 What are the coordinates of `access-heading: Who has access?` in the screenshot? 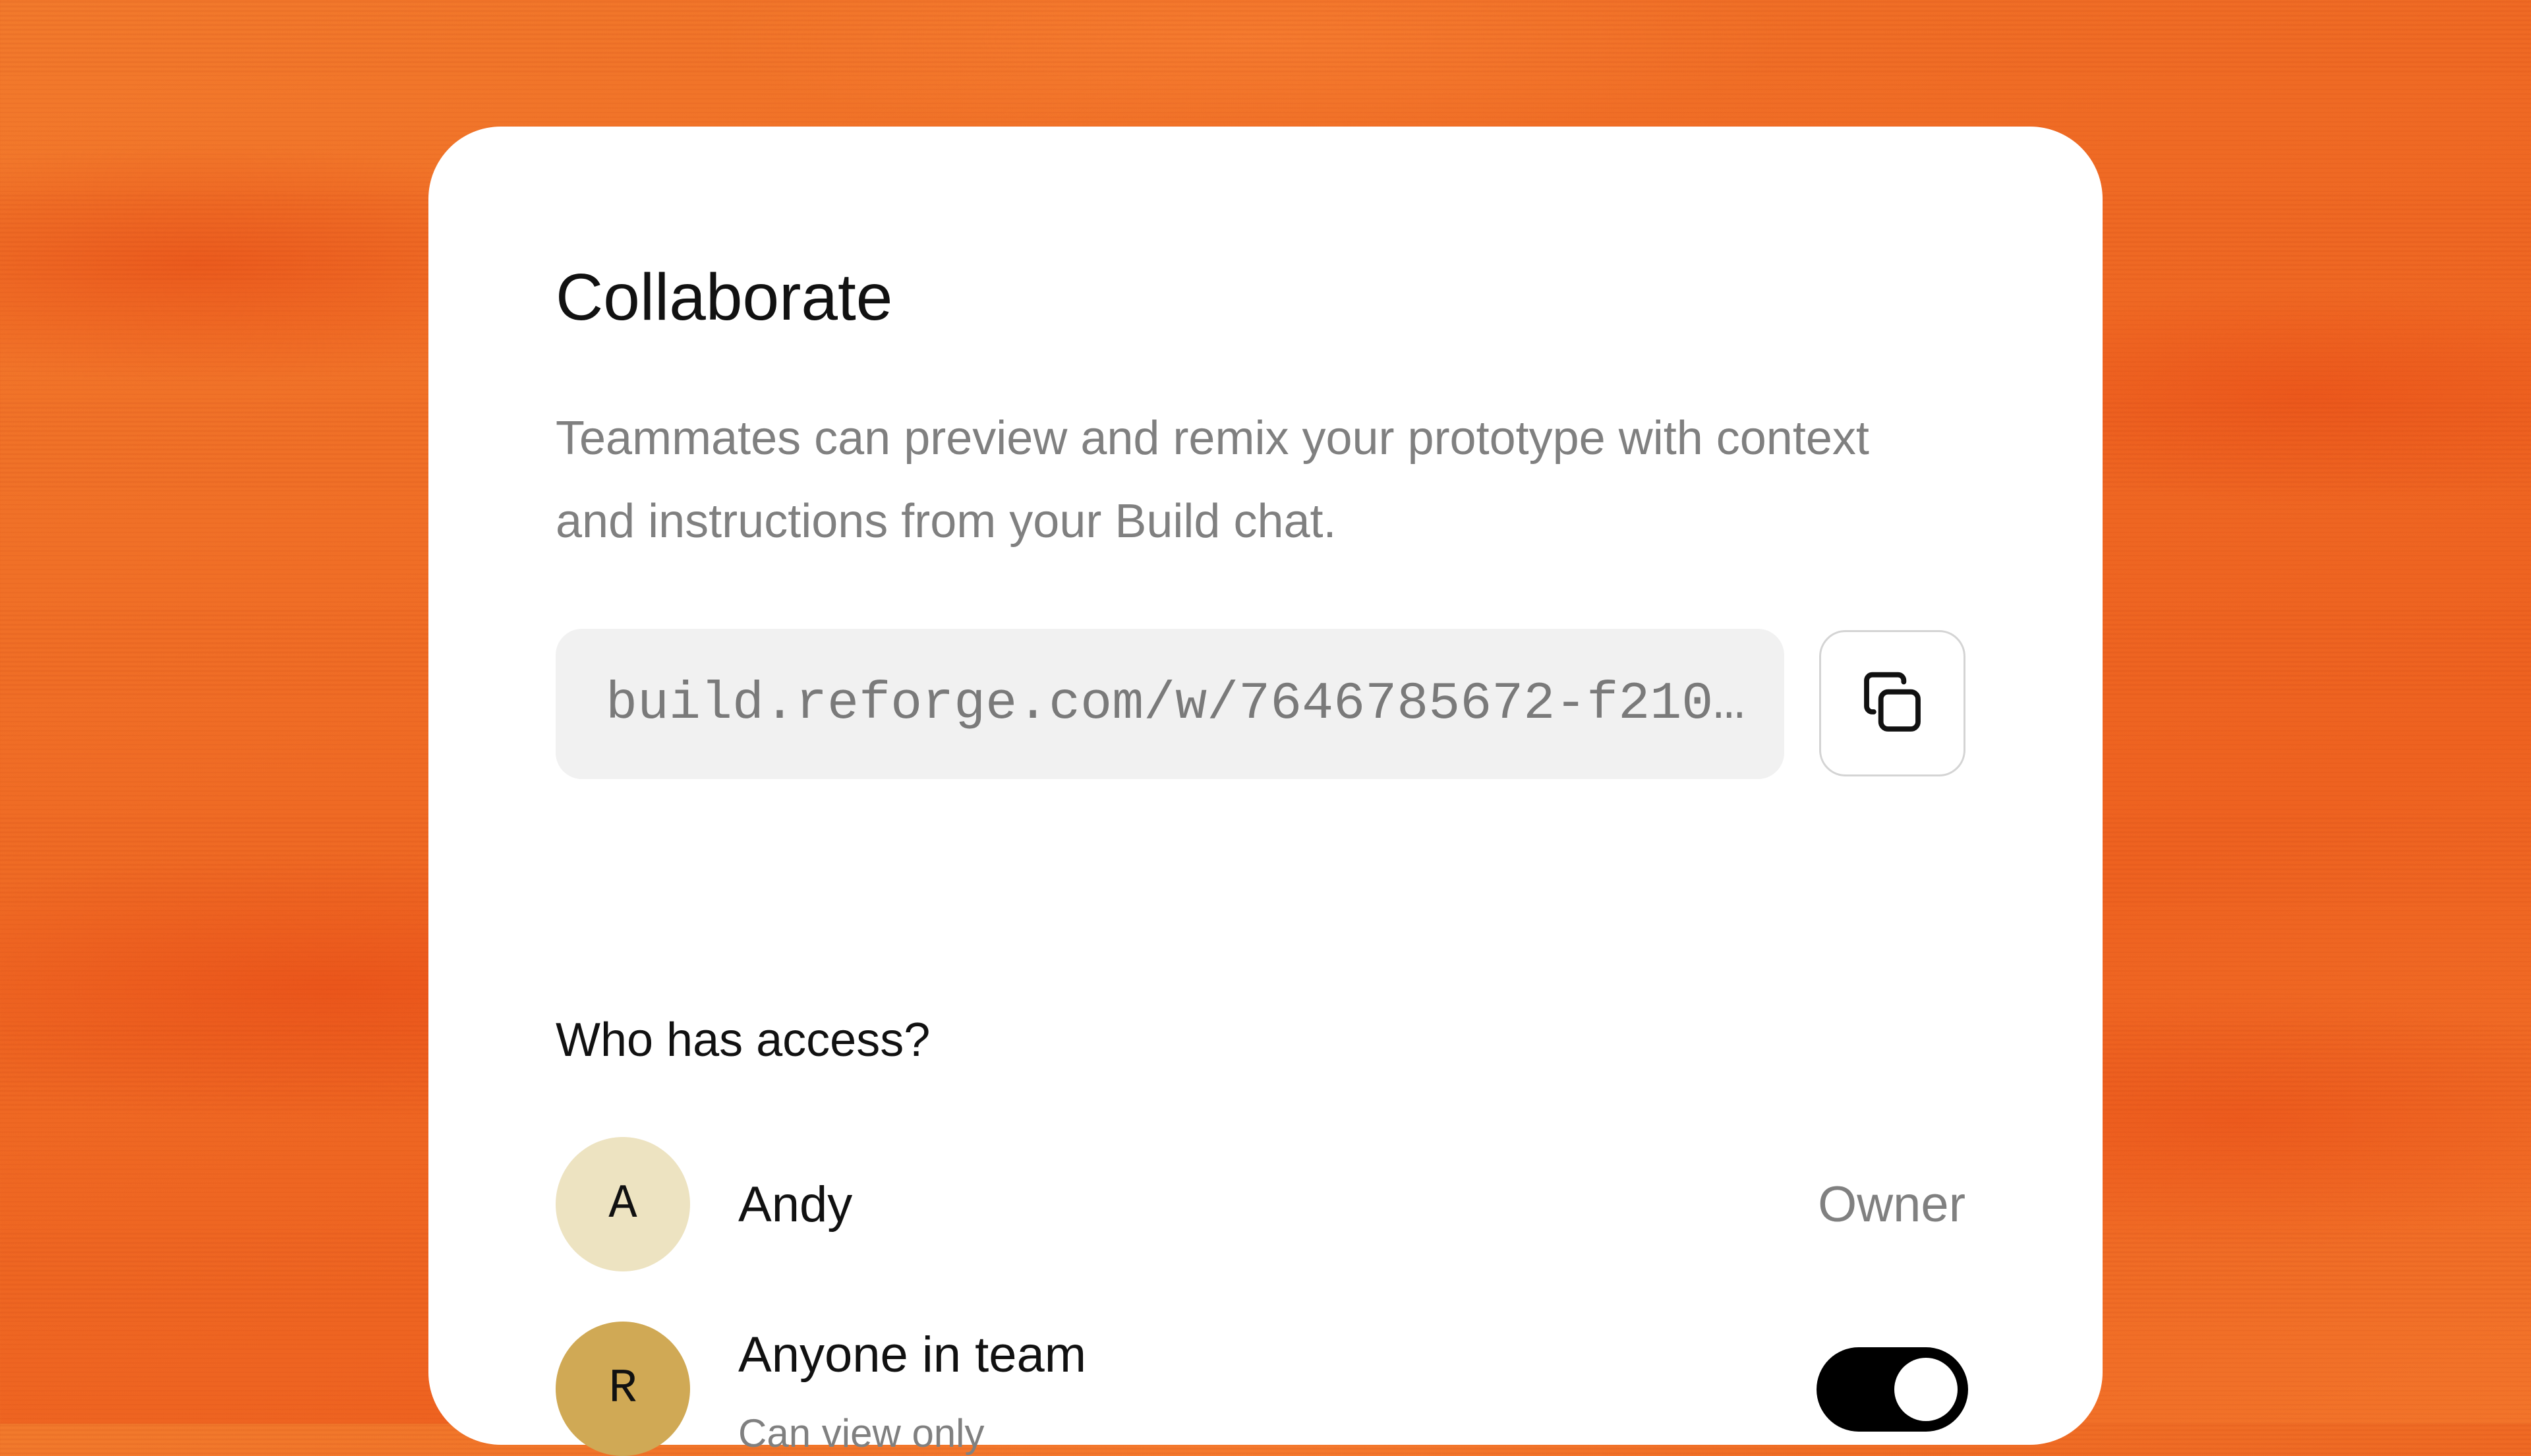 It's located at (743, 1040).